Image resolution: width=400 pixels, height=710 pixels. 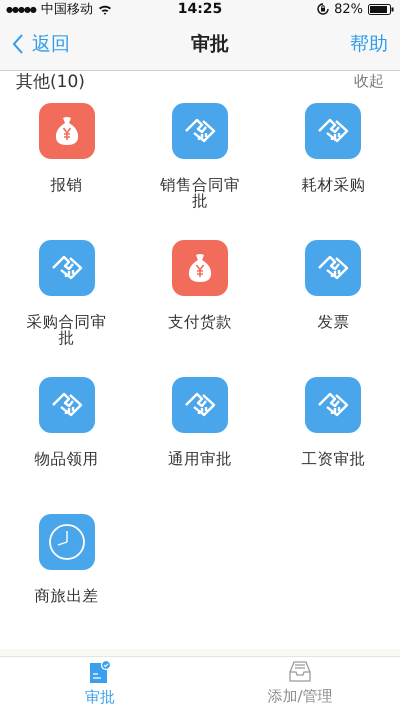 I want to click on approval-type-item: 采购合同审批, so click(x=67, y=306).